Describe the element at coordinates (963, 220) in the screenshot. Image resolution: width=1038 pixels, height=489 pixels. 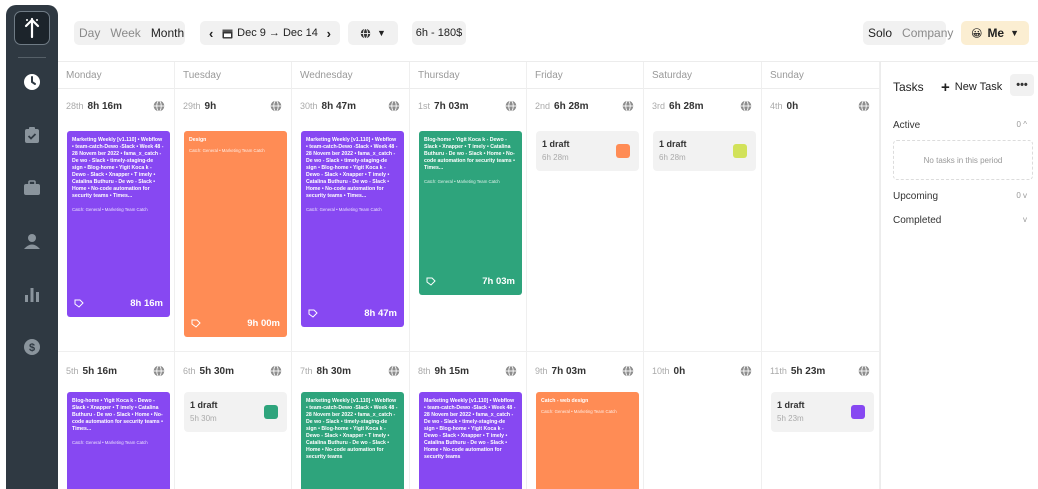
I see `tasks-section-completed: Completed v` at that location.